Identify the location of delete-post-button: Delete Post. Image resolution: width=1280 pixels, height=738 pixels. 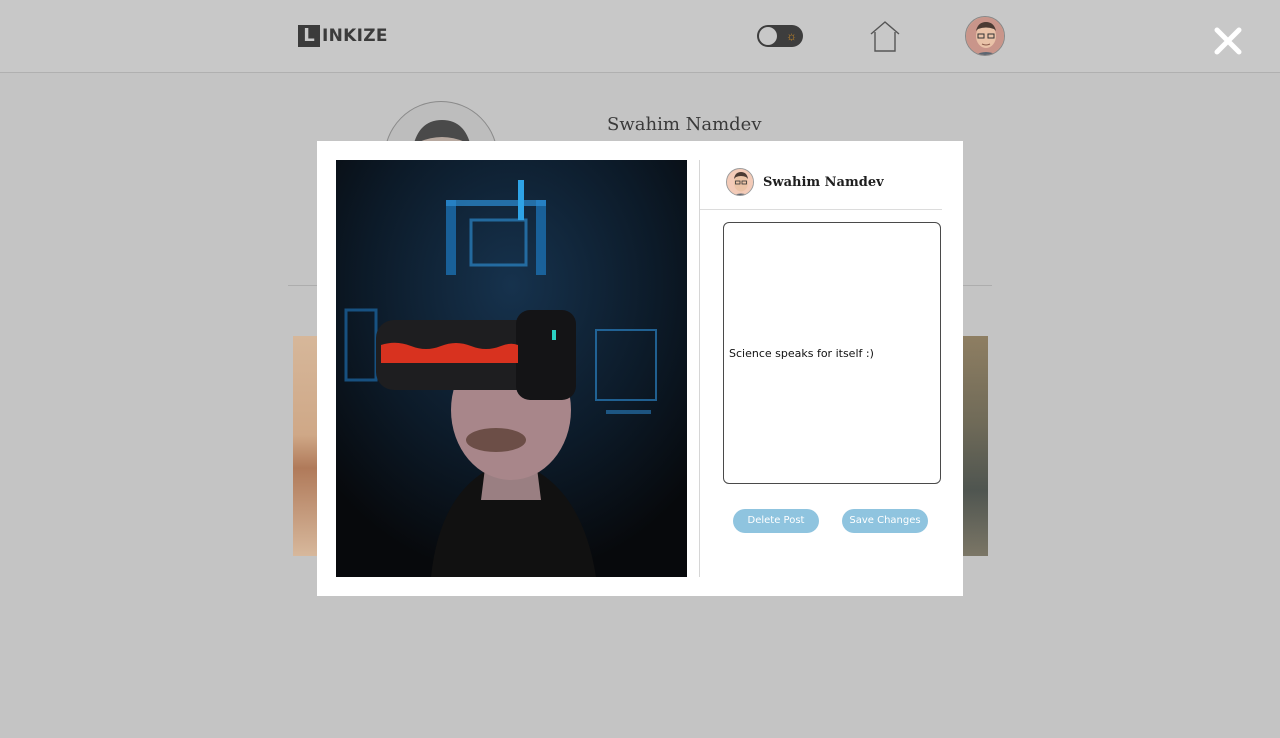
(776, 521).